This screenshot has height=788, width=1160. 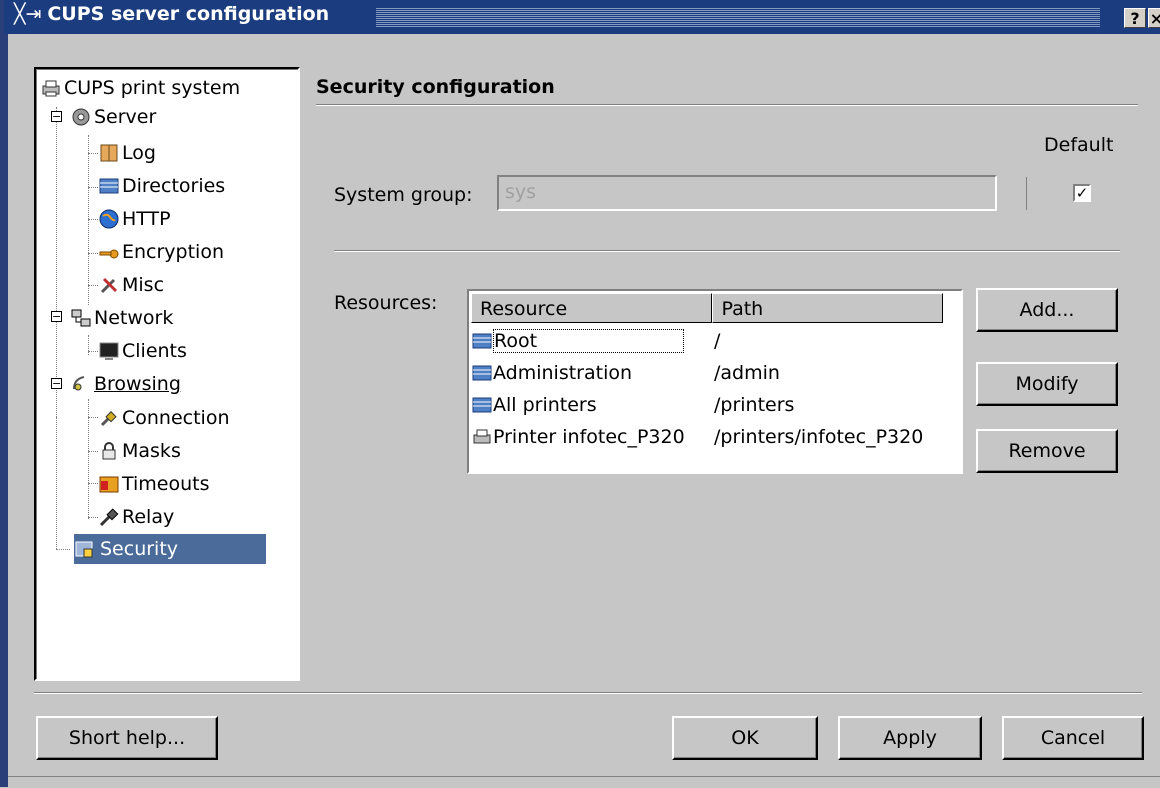 I want to click on apply-button: Apply, so click(x=910, y=738).